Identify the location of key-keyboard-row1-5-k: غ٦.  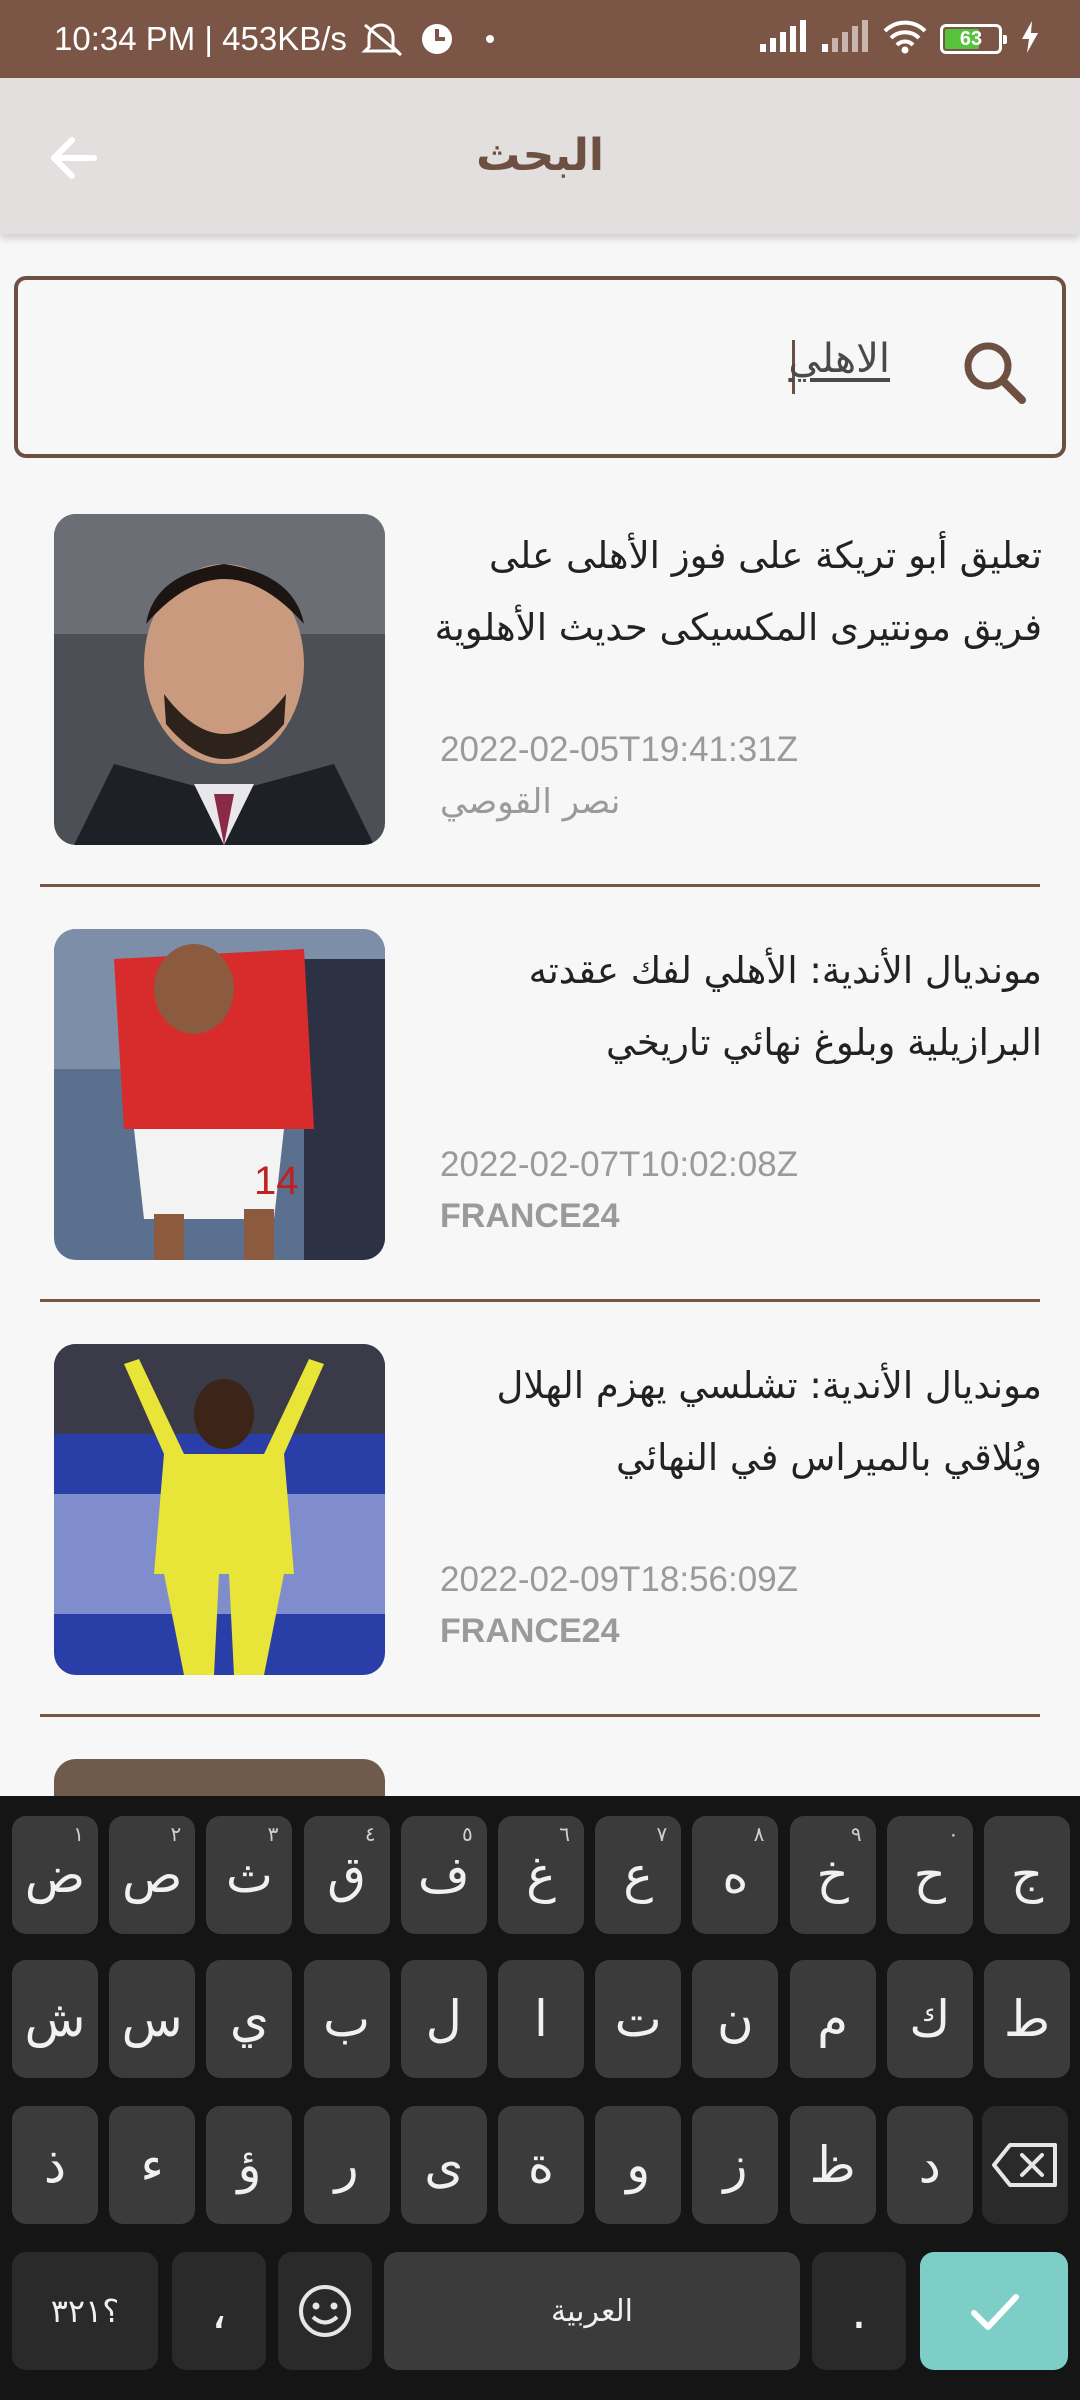
(541, 1875).